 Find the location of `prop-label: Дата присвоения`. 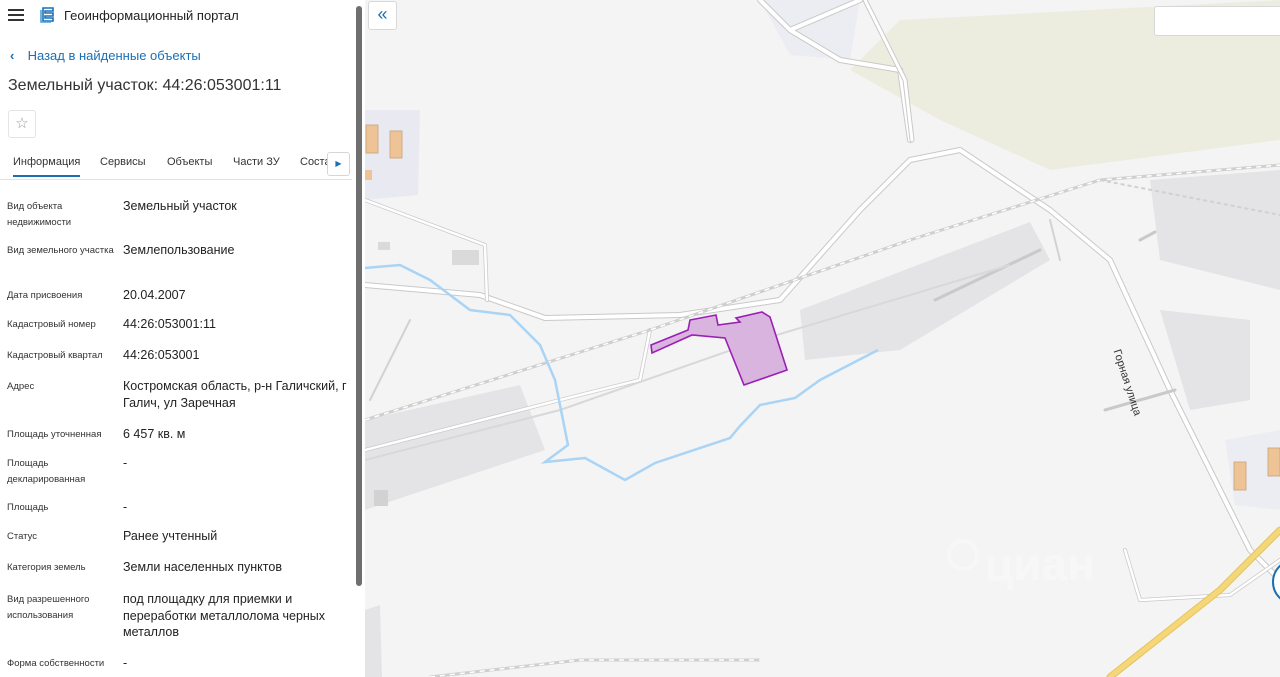

prop-label: Дата присвоения is located at coordinates (45, 295).